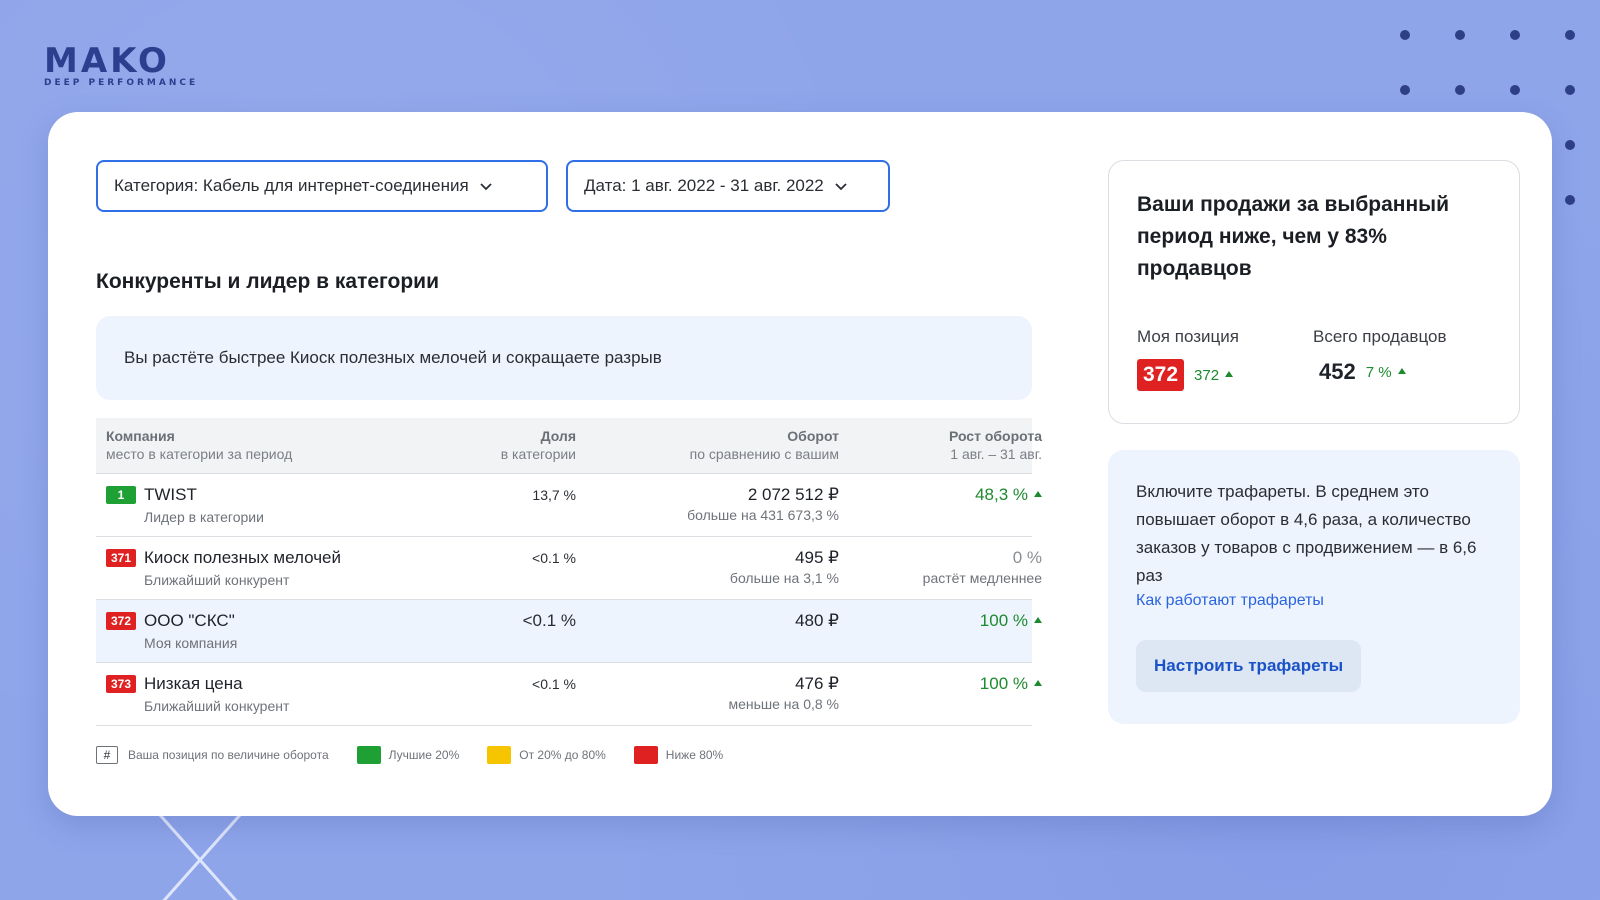  Describe the element at coordinates (982, 578) in the screenshot. I see `growth-note: растёт медленнее` at that location.